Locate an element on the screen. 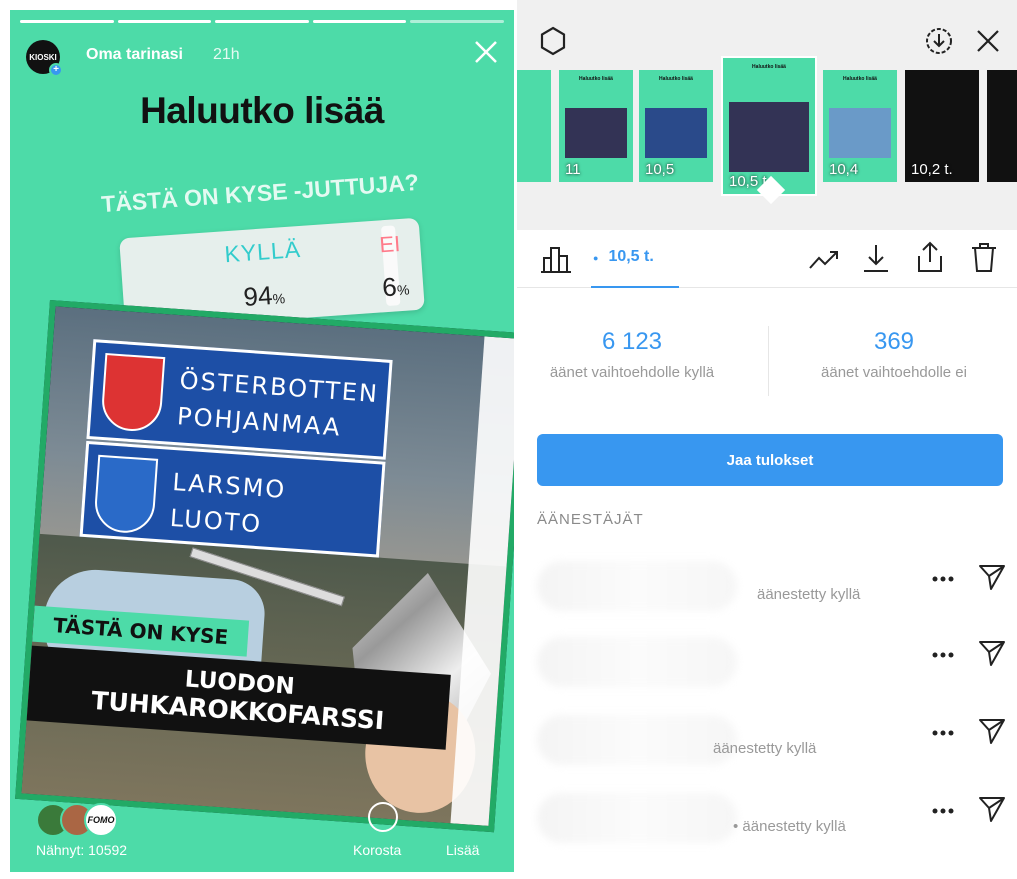 This screenshot has height=879, width=1017. more-button: Lisää is located at coordinates (462, 850).